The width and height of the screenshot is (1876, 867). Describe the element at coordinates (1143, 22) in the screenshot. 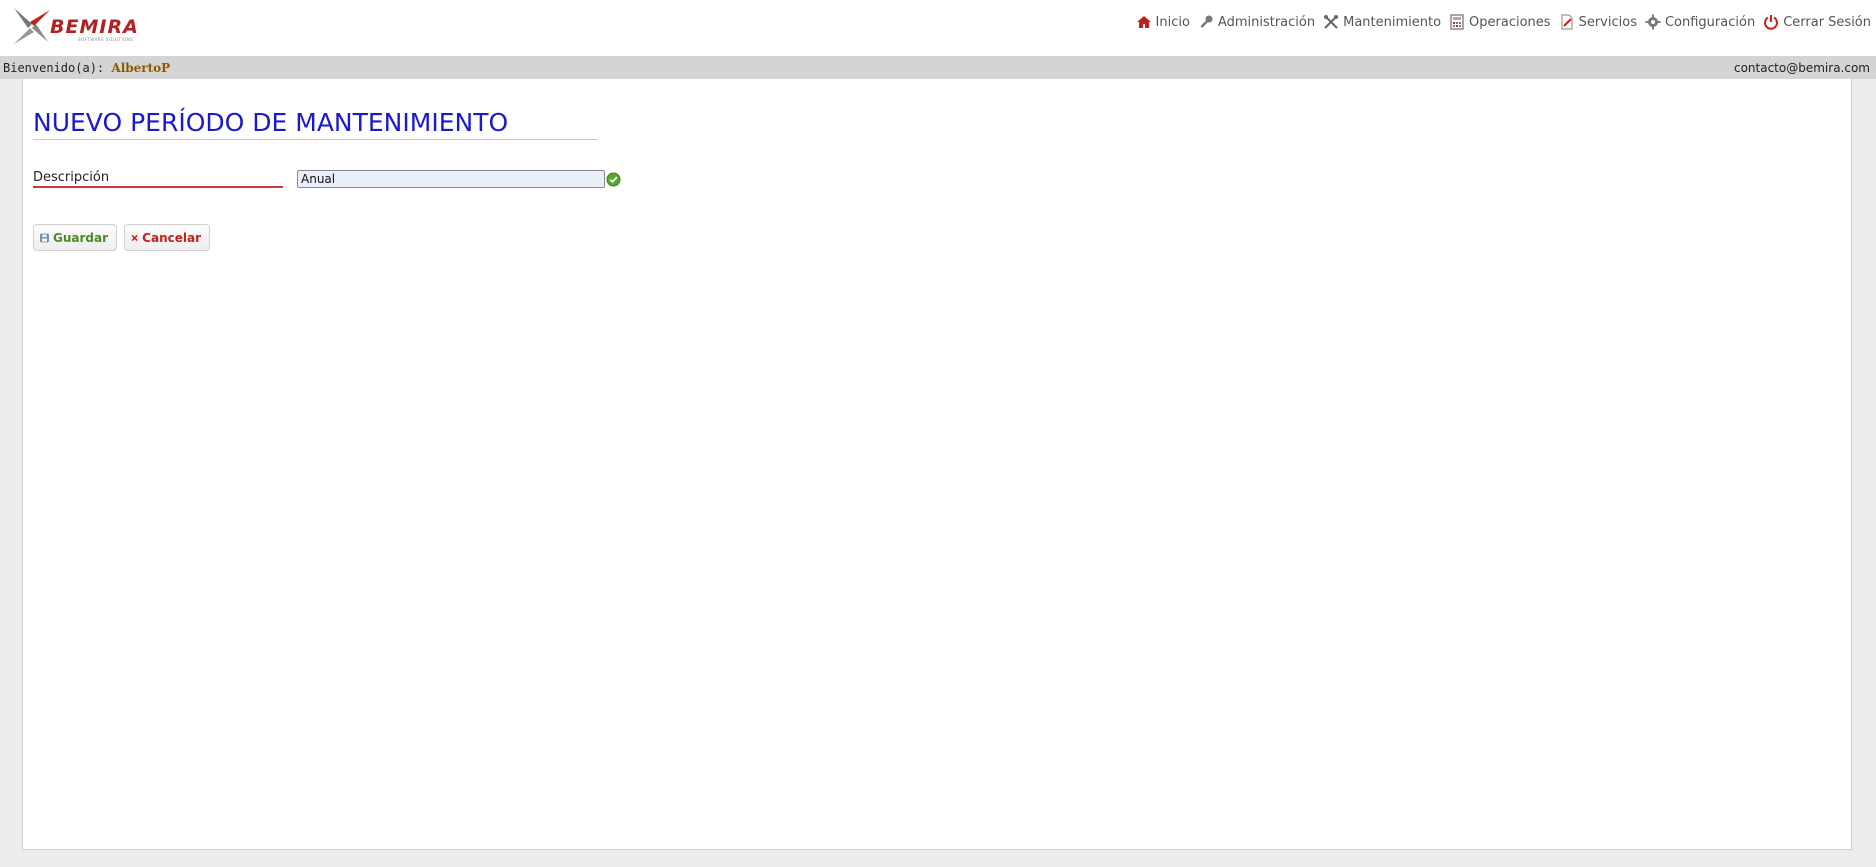

I see `home-icon` at that location.